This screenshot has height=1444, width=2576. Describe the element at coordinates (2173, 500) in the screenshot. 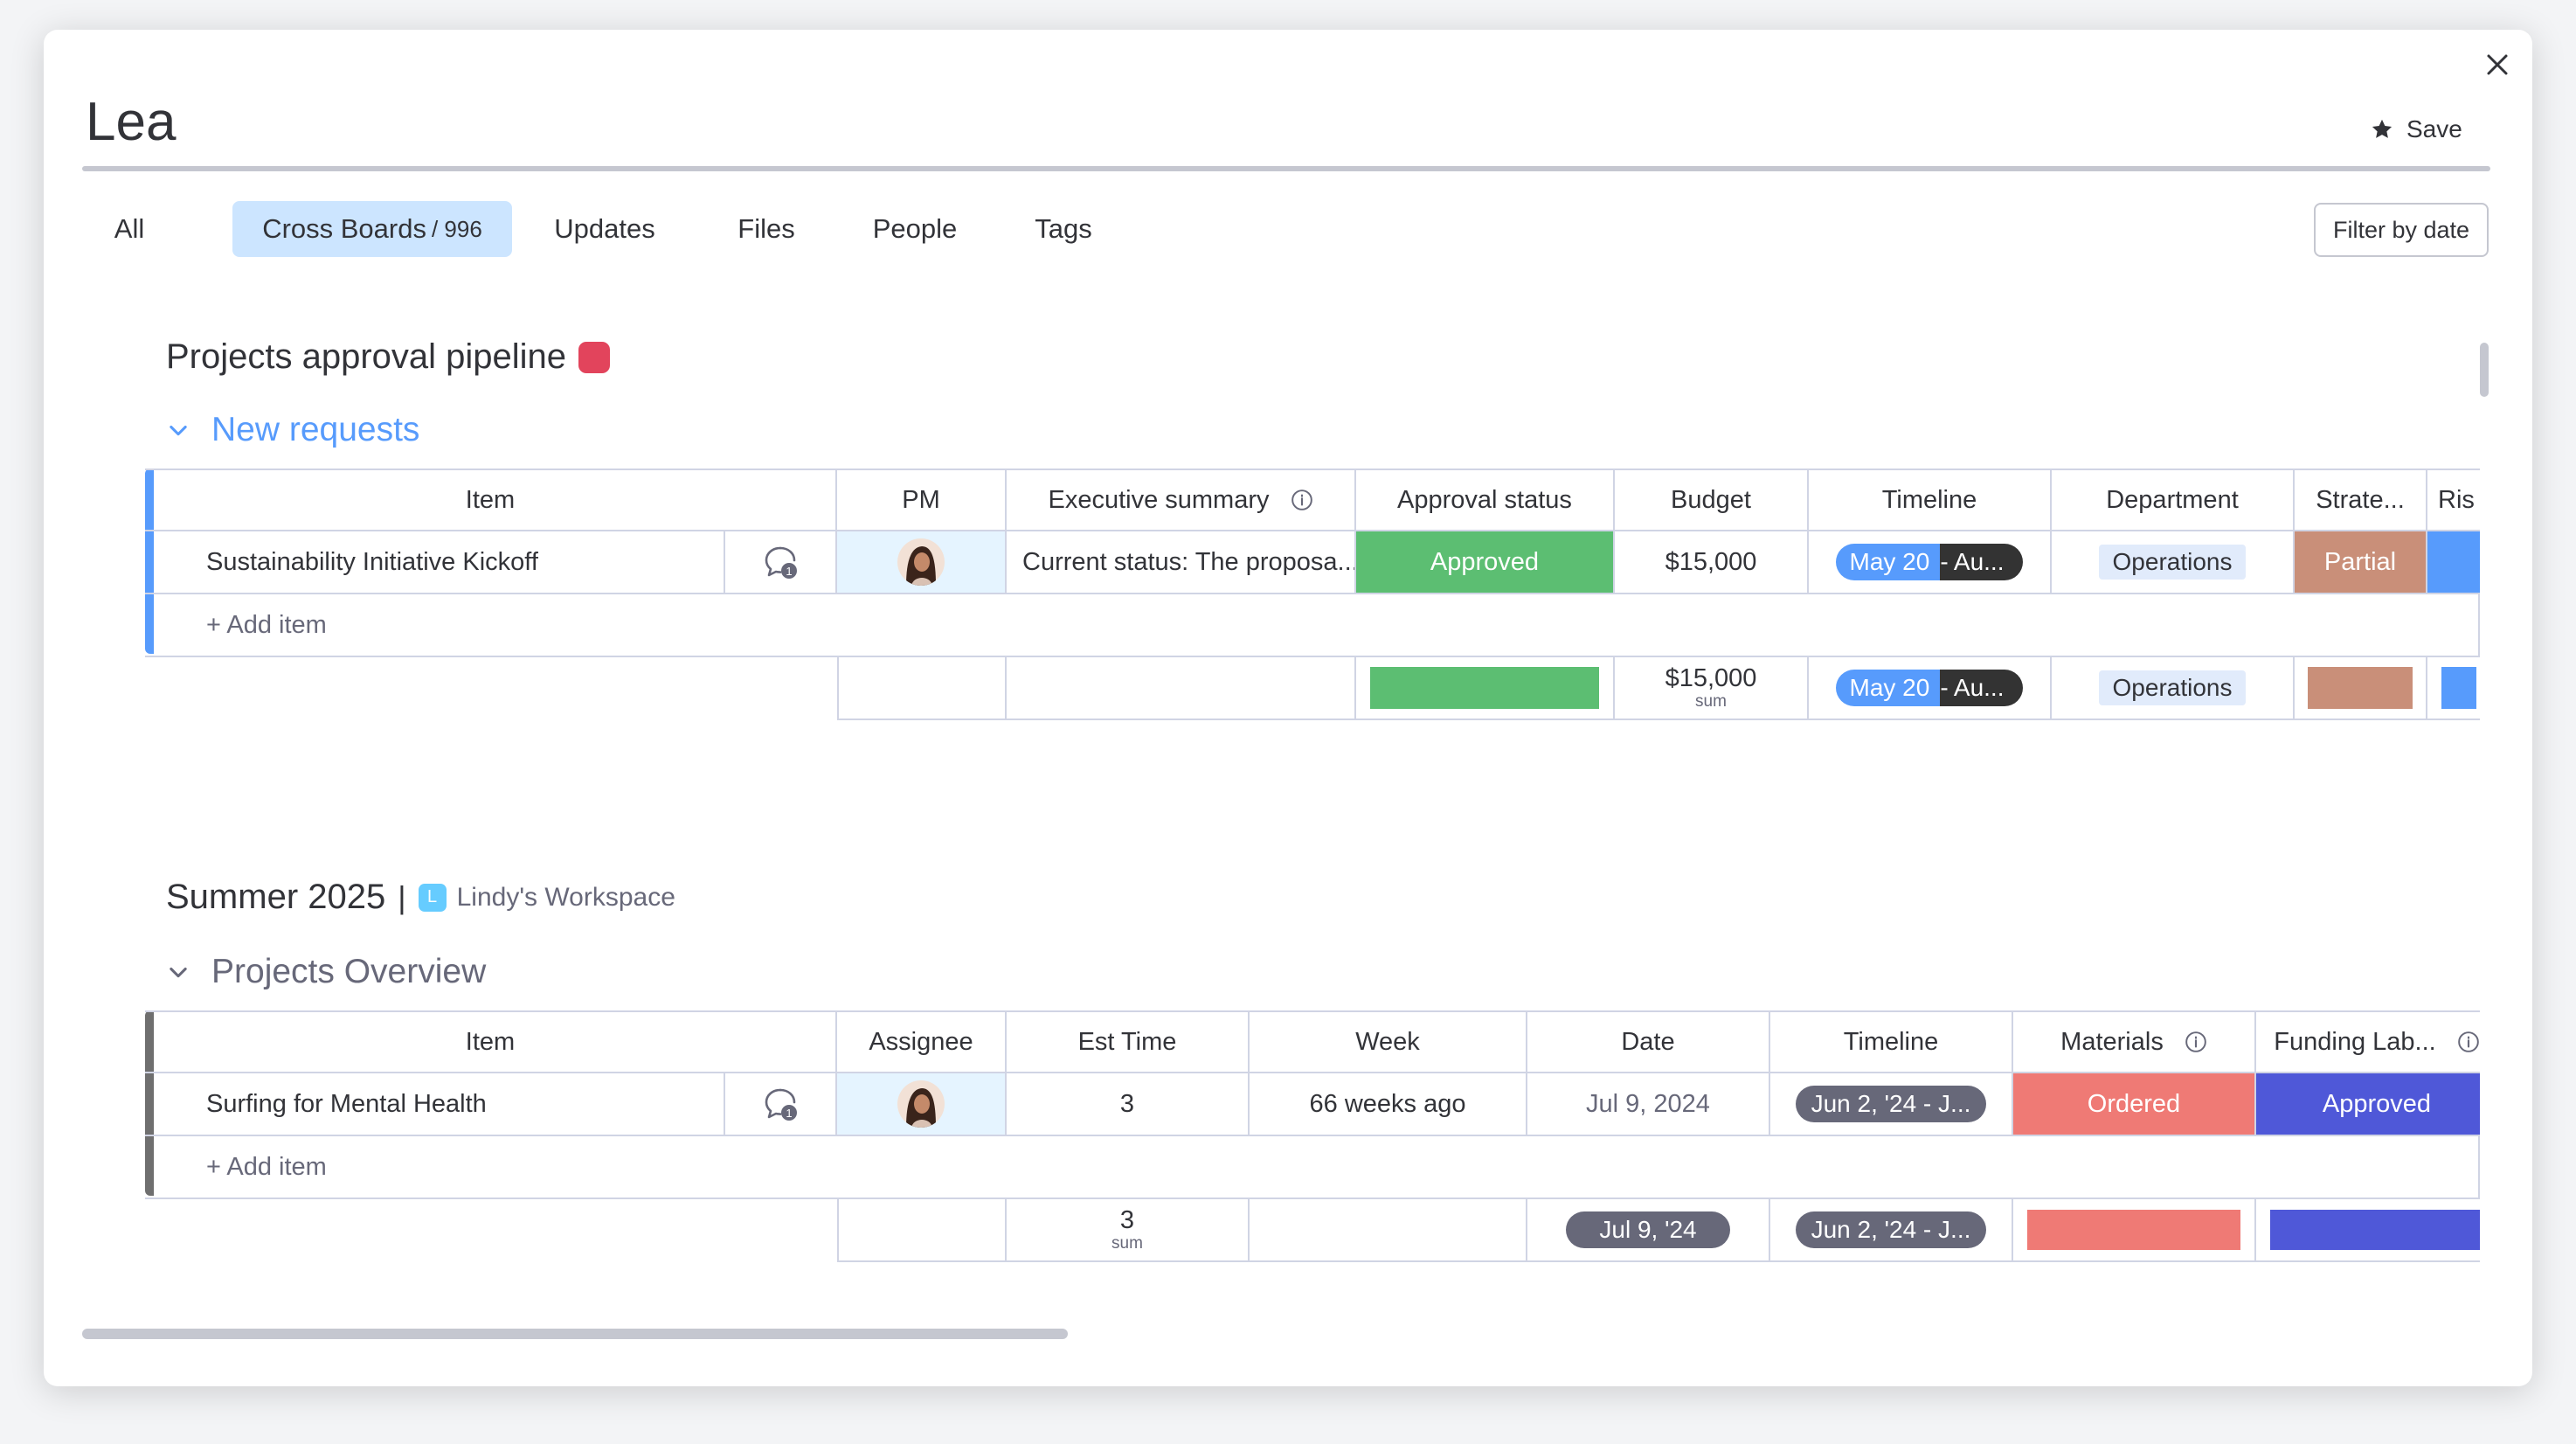

I see `column-header-department: Department` at that location.